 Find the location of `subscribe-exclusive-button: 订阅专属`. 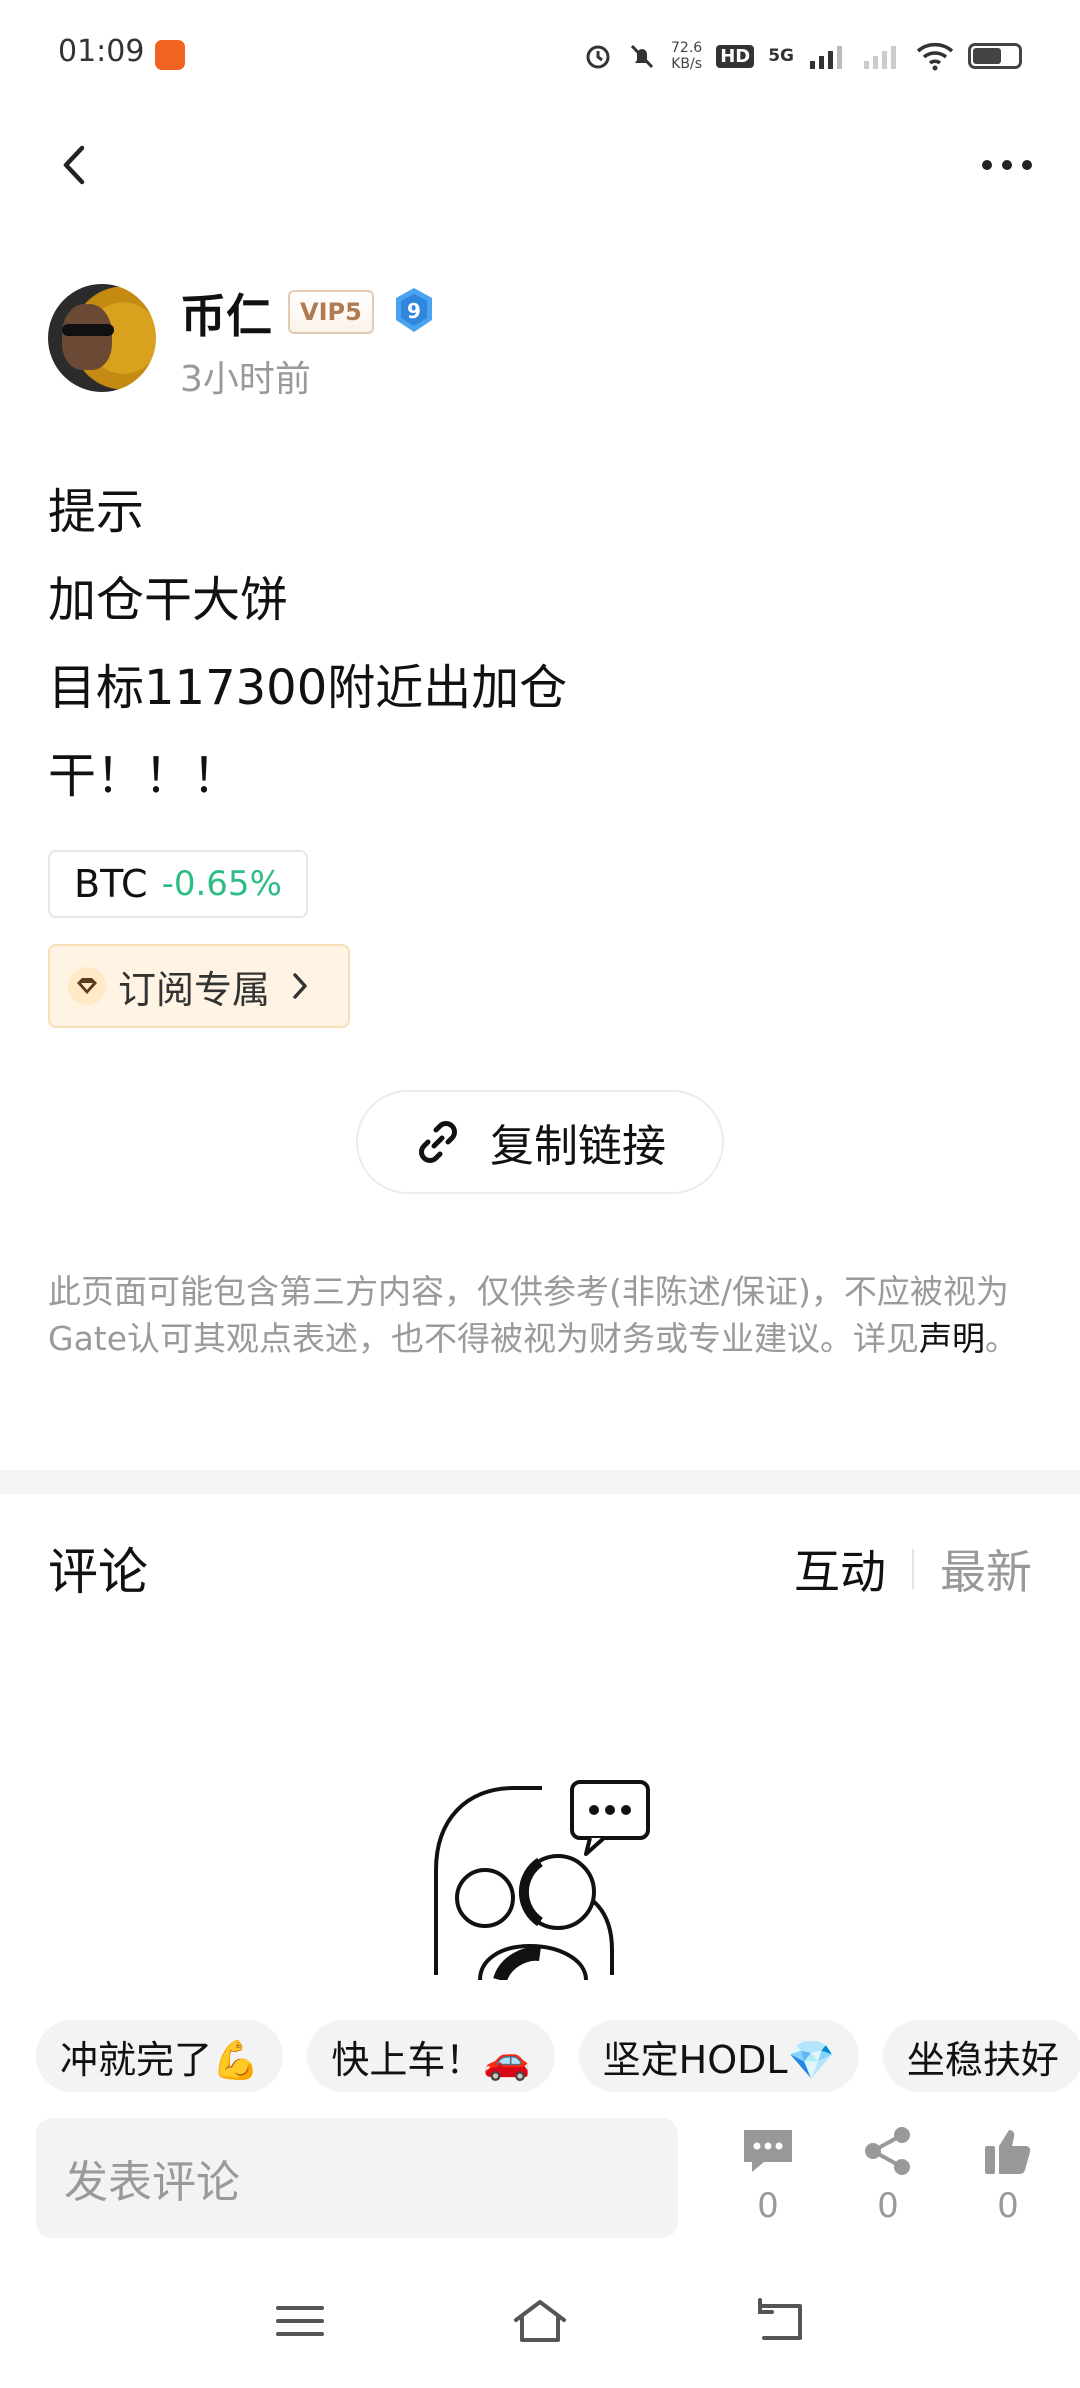

subscribe-exclusive-button: 订阅专属 is located at coordinates (199, 986).